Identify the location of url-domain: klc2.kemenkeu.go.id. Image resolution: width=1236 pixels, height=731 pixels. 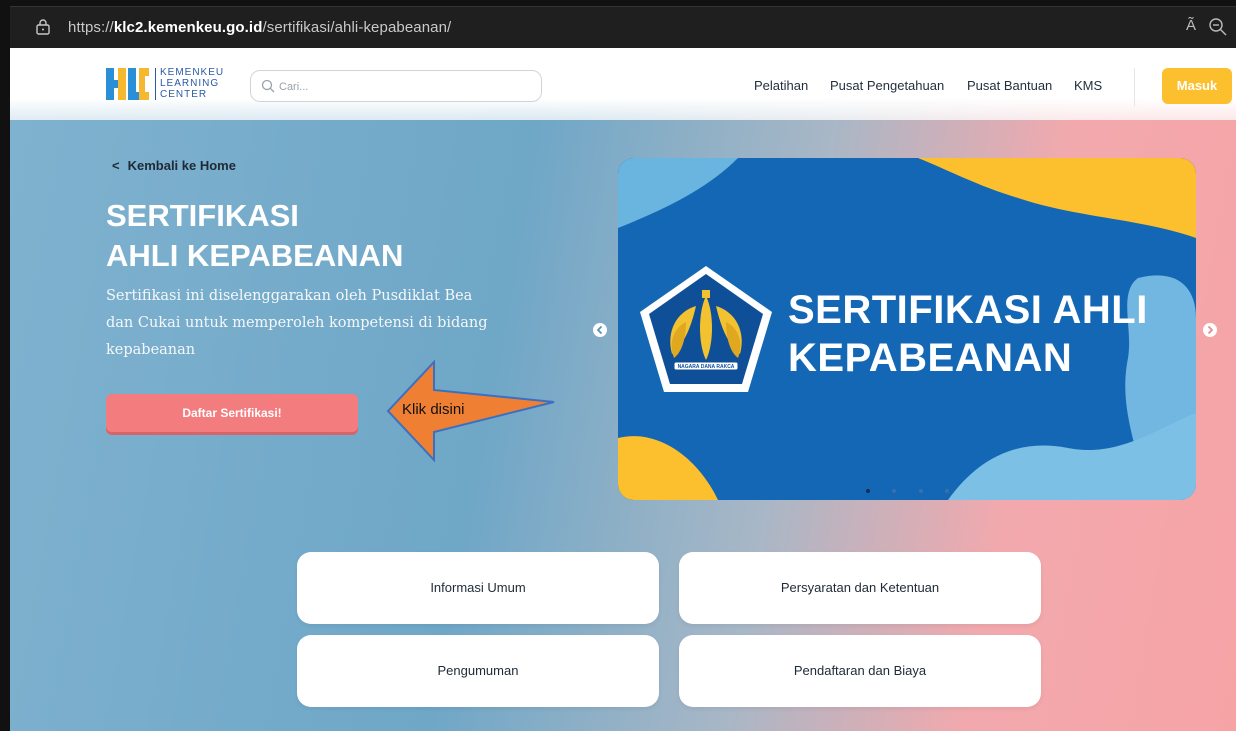
(188, 27).